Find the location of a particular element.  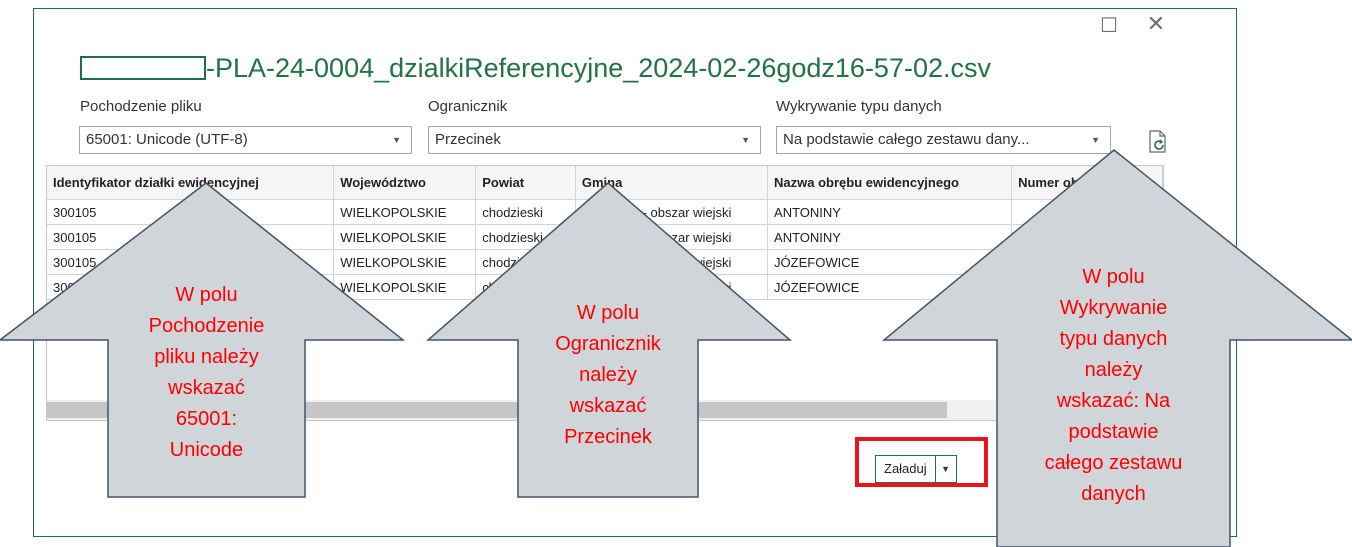

callout-line: Wykrywanie is located at coordinates (1113, 308).